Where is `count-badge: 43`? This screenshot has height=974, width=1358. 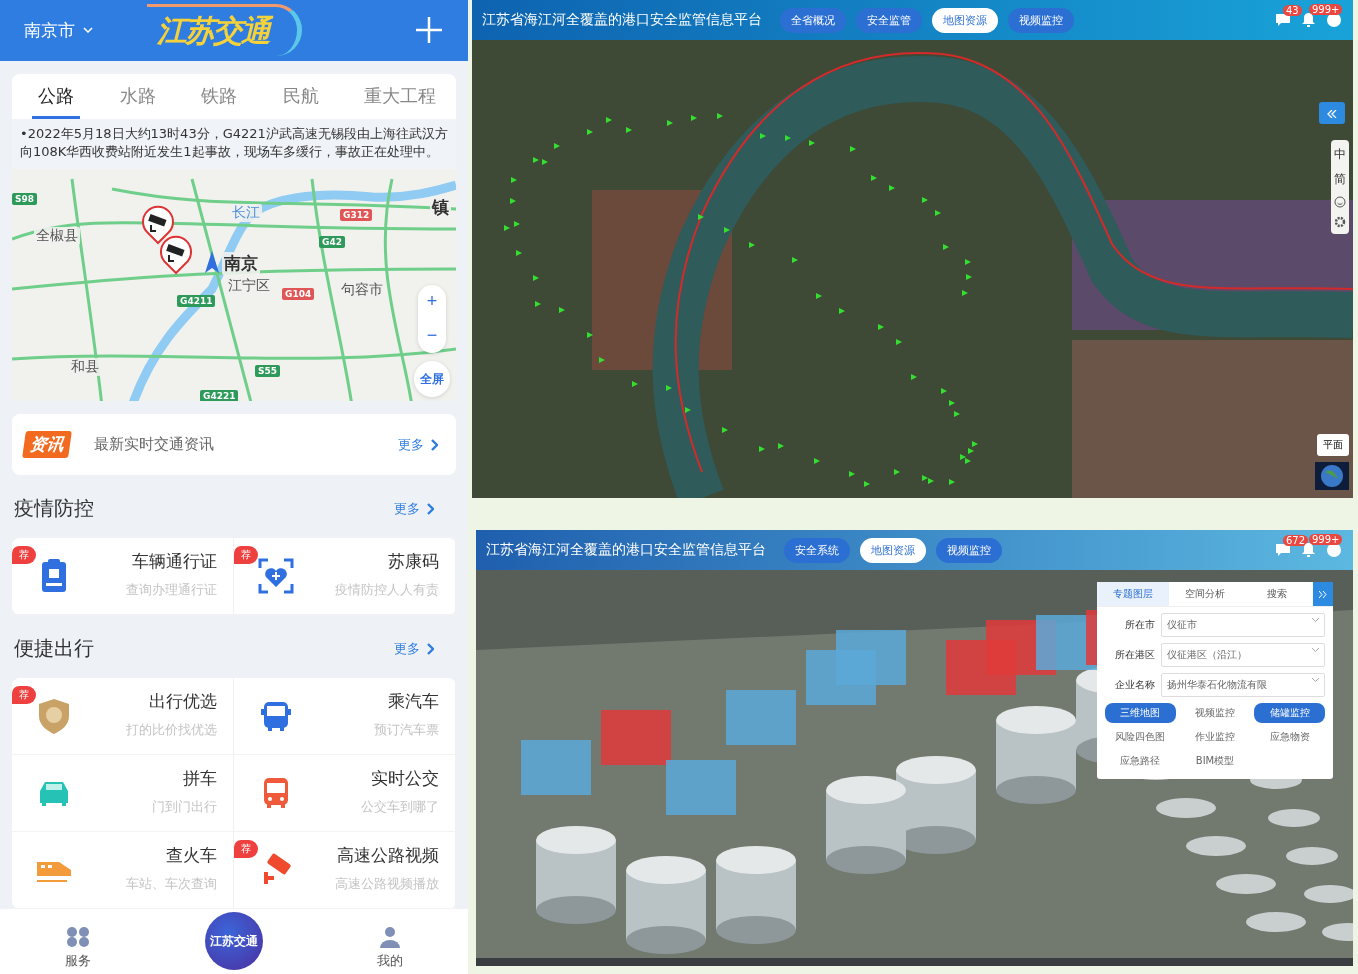 count-badge: 43 is located at coordinates (1292, 10).